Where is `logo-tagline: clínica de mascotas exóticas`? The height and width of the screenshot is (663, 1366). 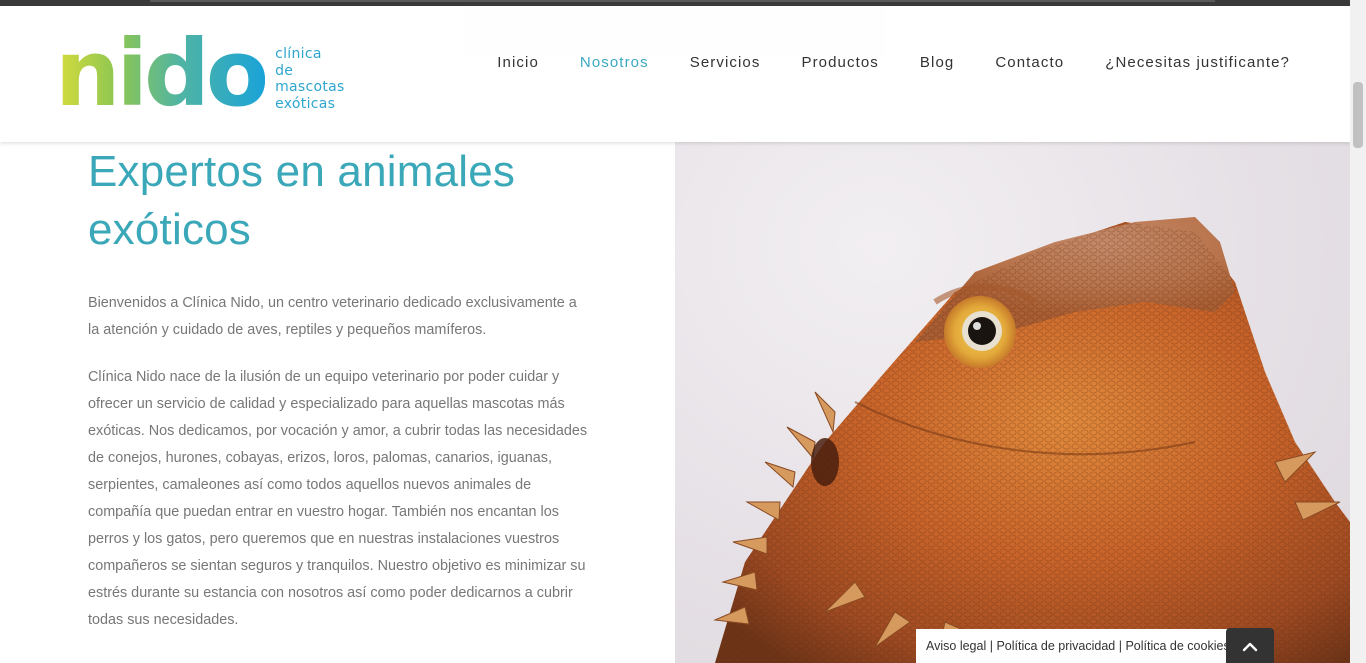
logo-tagline: clínica de mascotas exóticas is located at coordinates (310, 79).